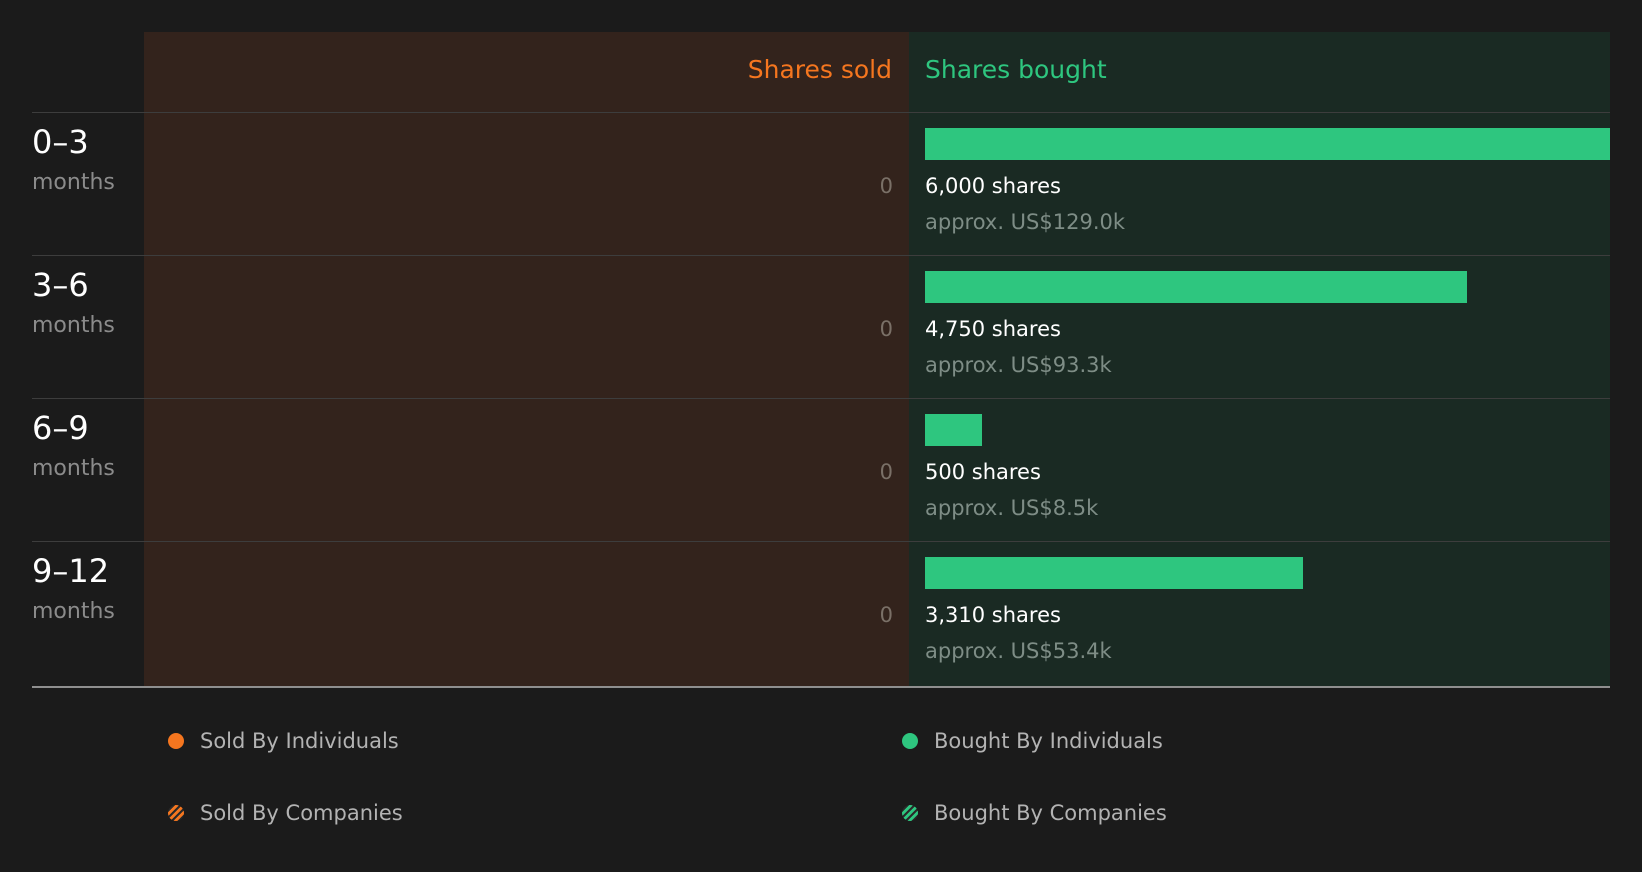 The height and width of the screenshot is (872, 1642). What do you see at coordinates (819, 69) in the screenshot?
I see `shares-sold-header: Shares sold` at bounding box center [819, 69].